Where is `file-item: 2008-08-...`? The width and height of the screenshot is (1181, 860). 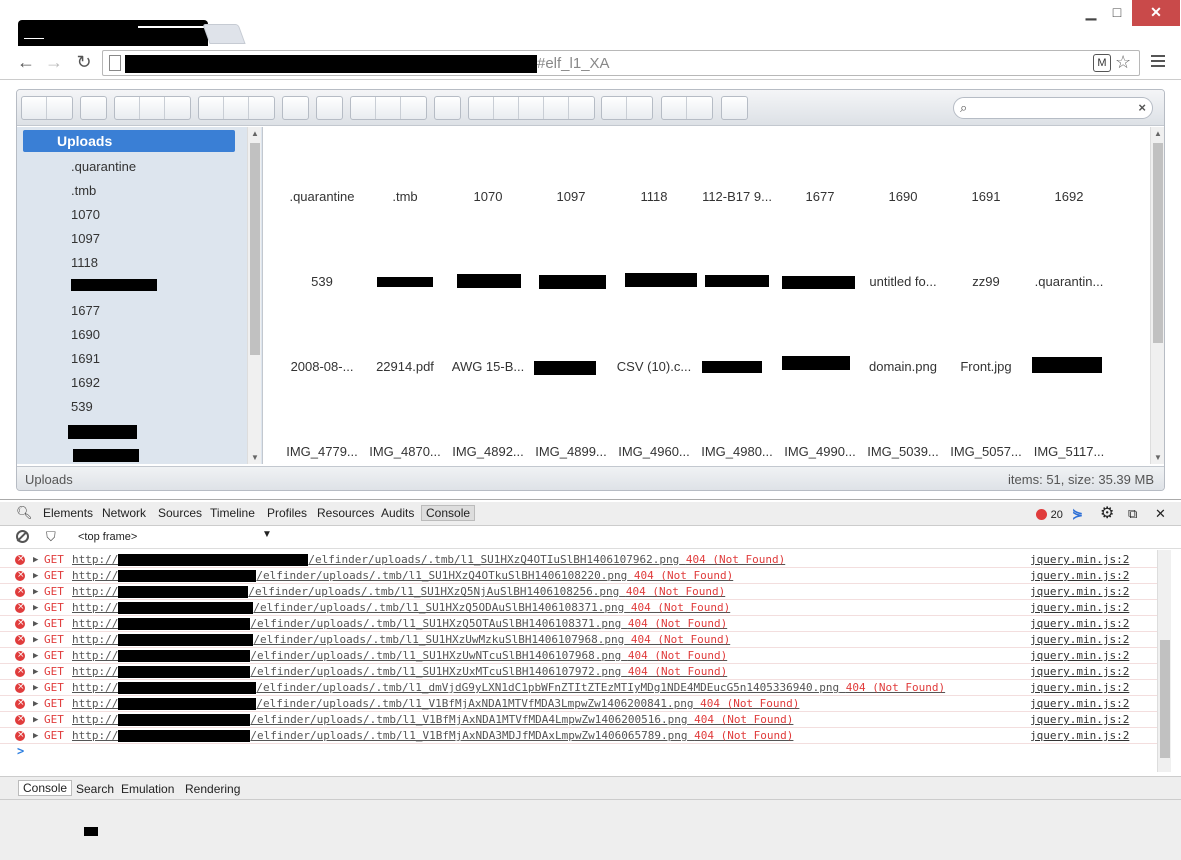 file-item: 2008-08-... is located at coordinates (322, 366).